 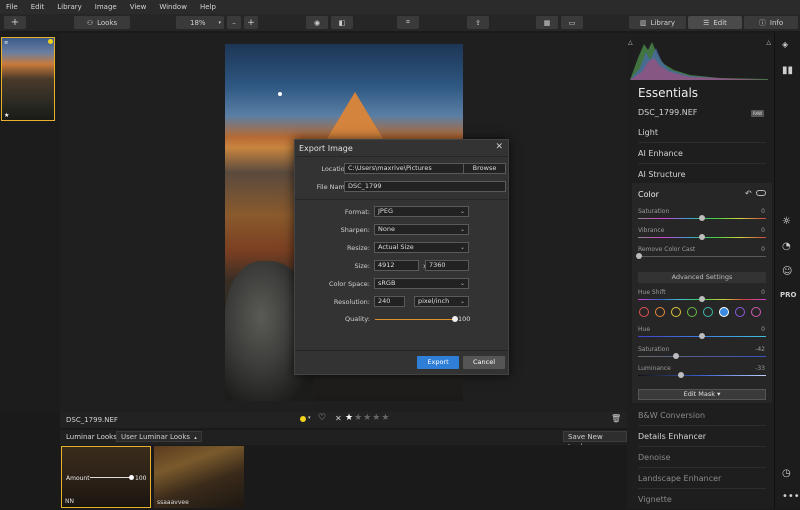 I want to click on filename-field: DSC_1799, so click(x=425, y=186).